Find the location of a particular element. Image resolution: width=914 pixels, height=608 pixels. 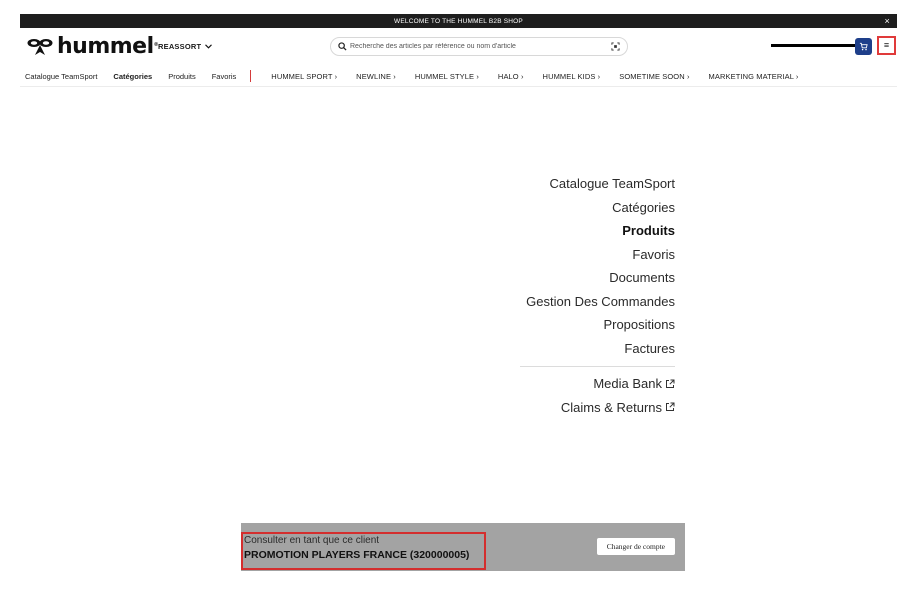

menu-divider is located at coordinates (597, 366).